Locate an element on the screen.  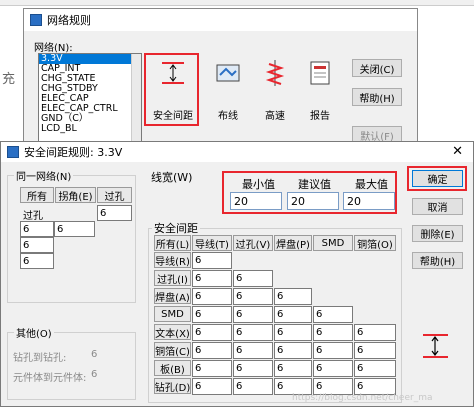
others-title: 其他(O) is located at coordinates (34, 332).